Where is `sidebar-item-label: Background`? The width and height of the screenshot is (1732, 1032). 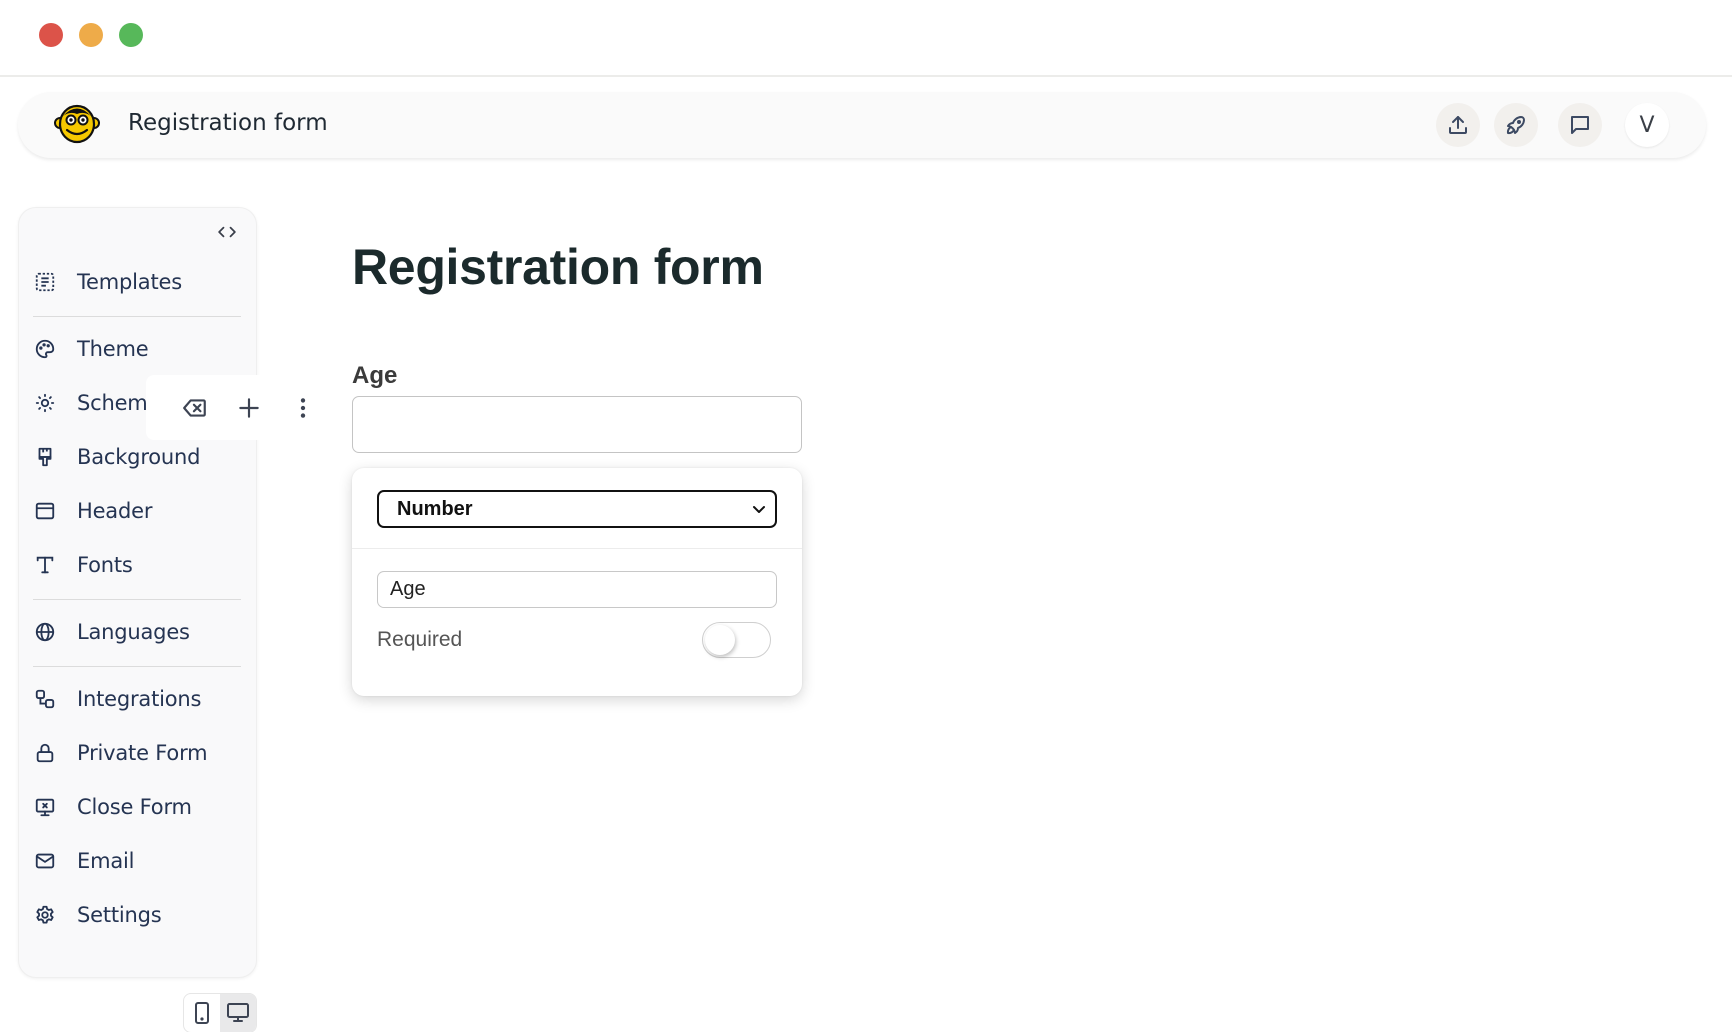 sidebar-item-label: Background is located at coordinates (139, 457).